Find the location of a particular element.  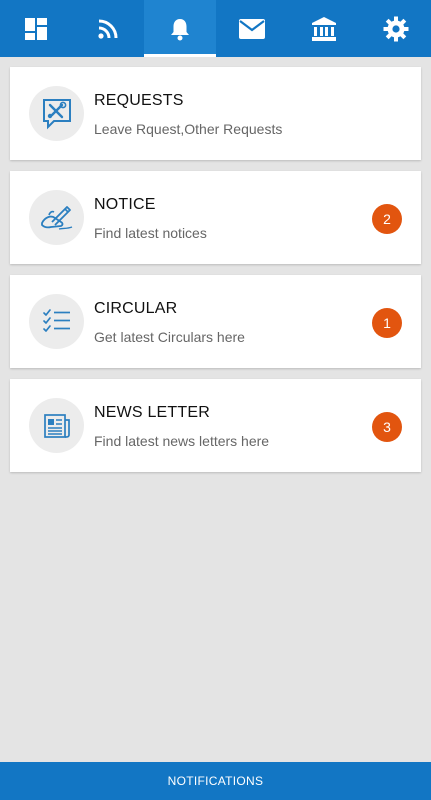

list-item-notice: NOTICE Find latest notices 2 is located at coordinates (215, 217).